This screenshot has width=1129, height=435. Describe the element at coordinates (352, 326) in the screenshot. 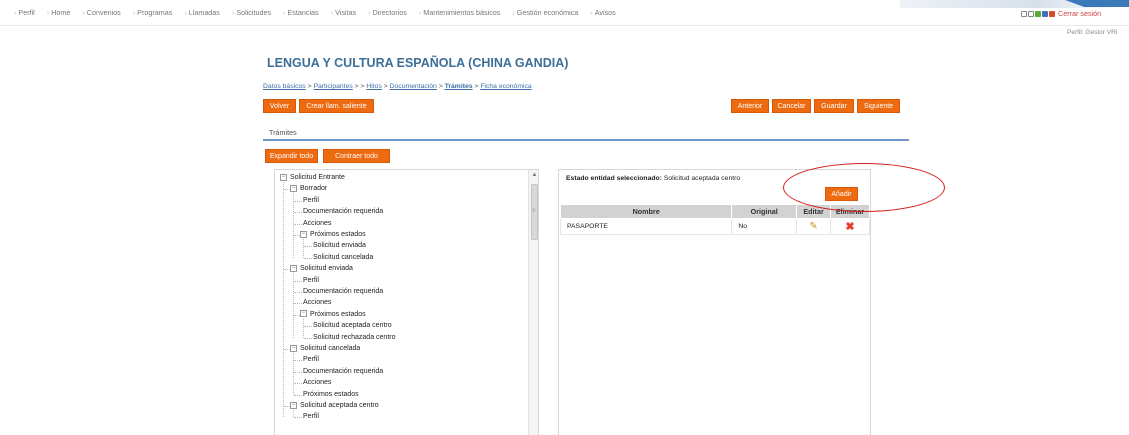

I see `tree-node: Solicitud aceptada centro` at that location.